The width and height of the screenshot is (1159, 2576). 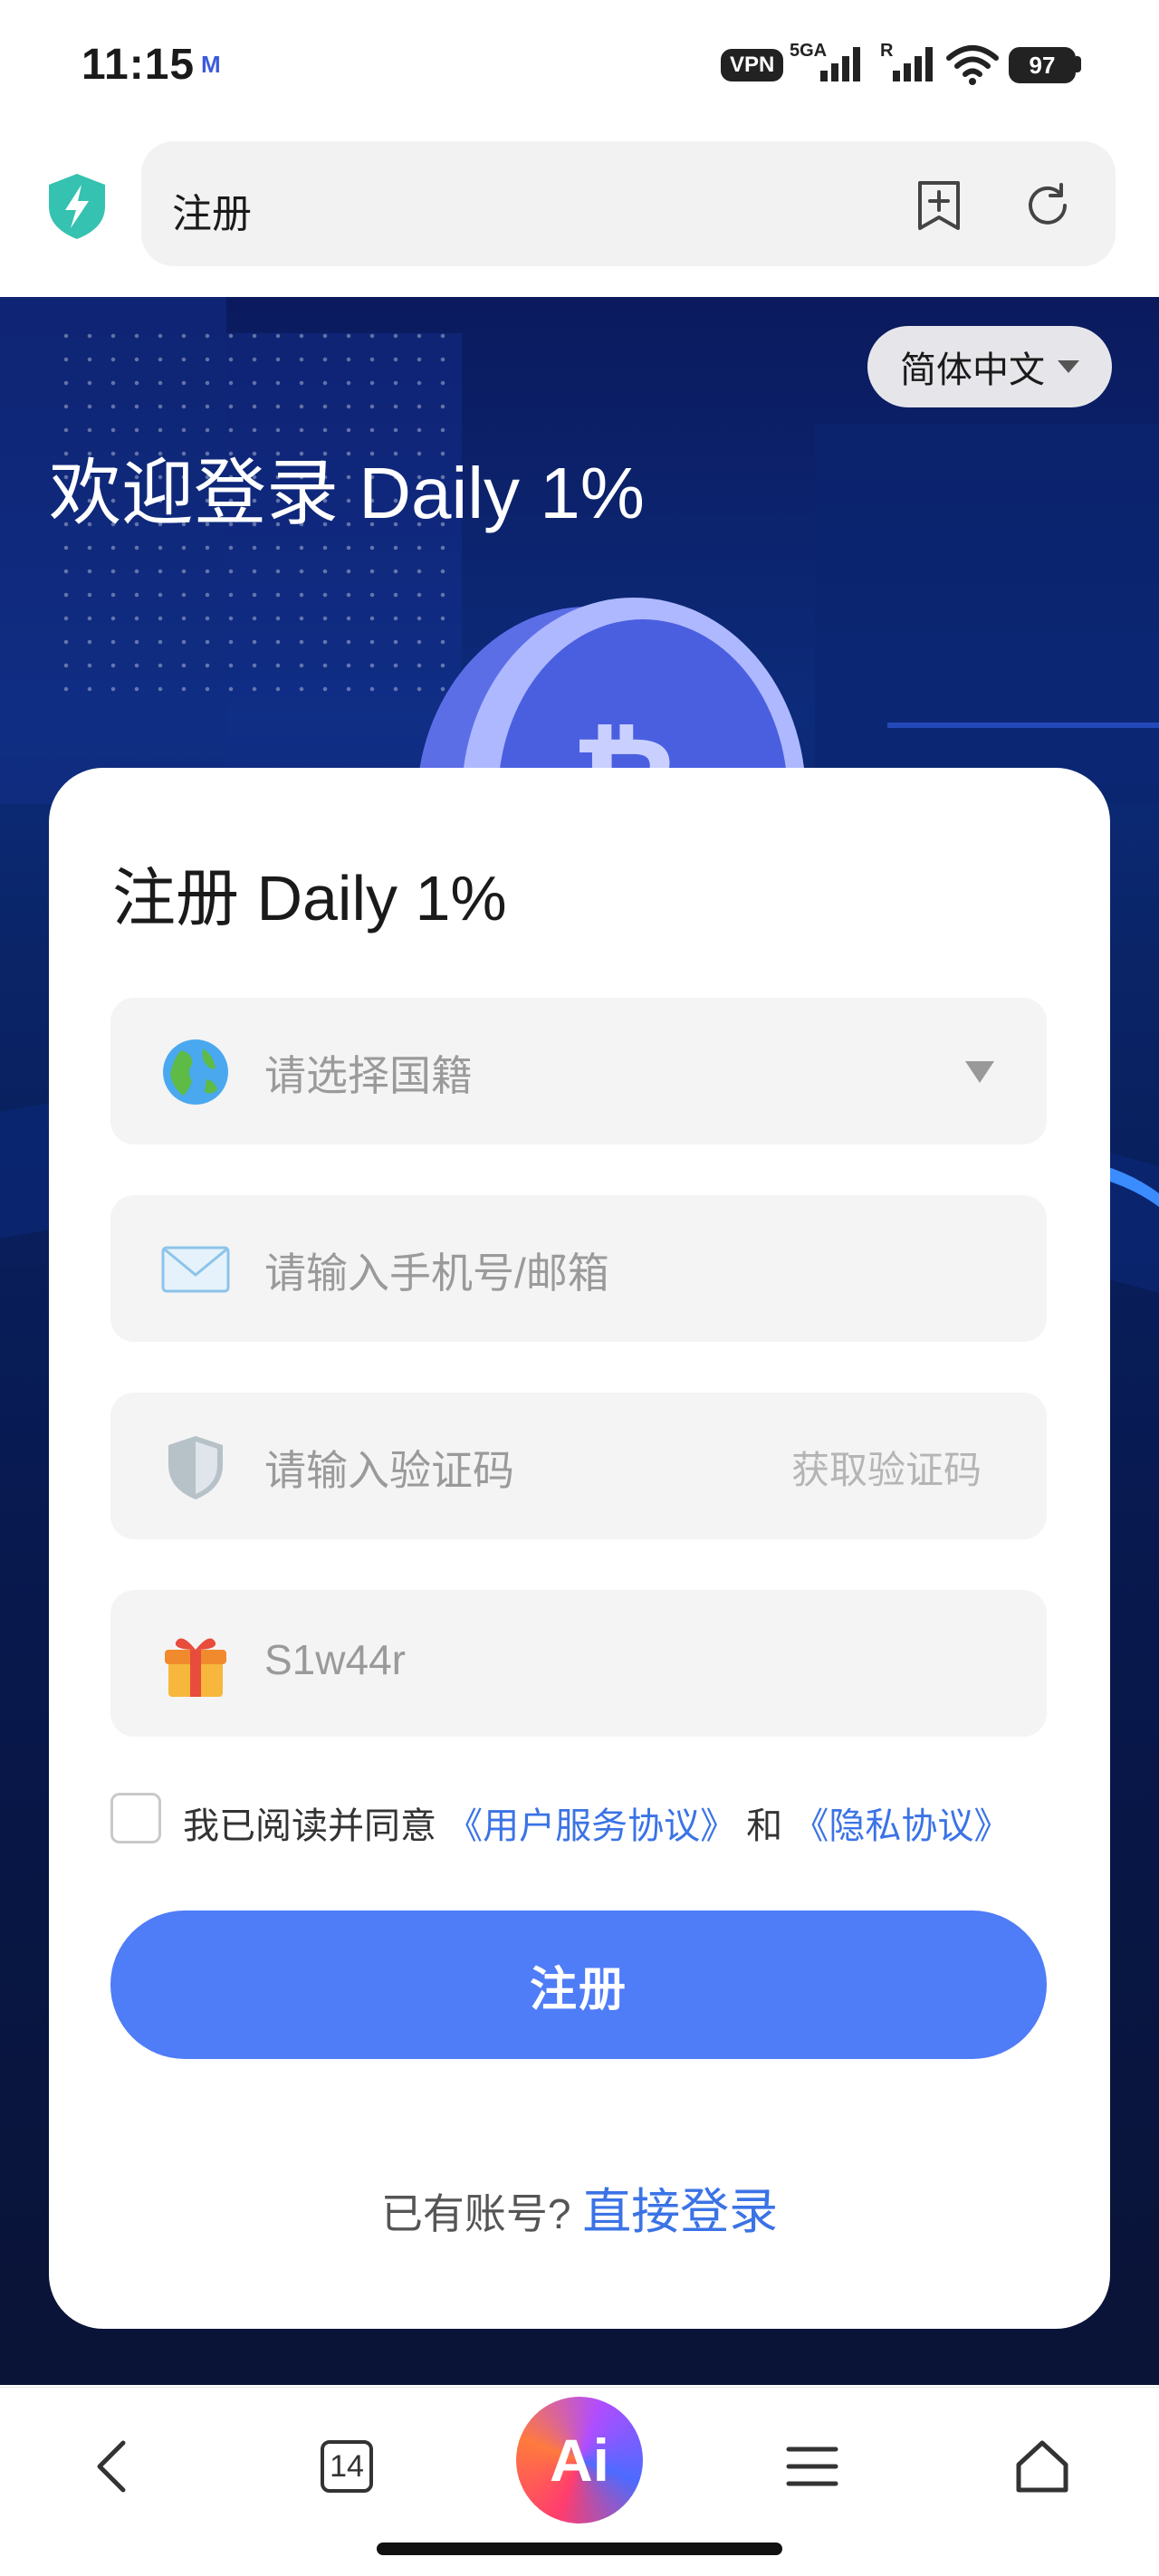 What do you see at coordinates (335, 1659) in the screenshot?
I see `invite-code-value: S1w44r` at bounding box center [335, 1659].